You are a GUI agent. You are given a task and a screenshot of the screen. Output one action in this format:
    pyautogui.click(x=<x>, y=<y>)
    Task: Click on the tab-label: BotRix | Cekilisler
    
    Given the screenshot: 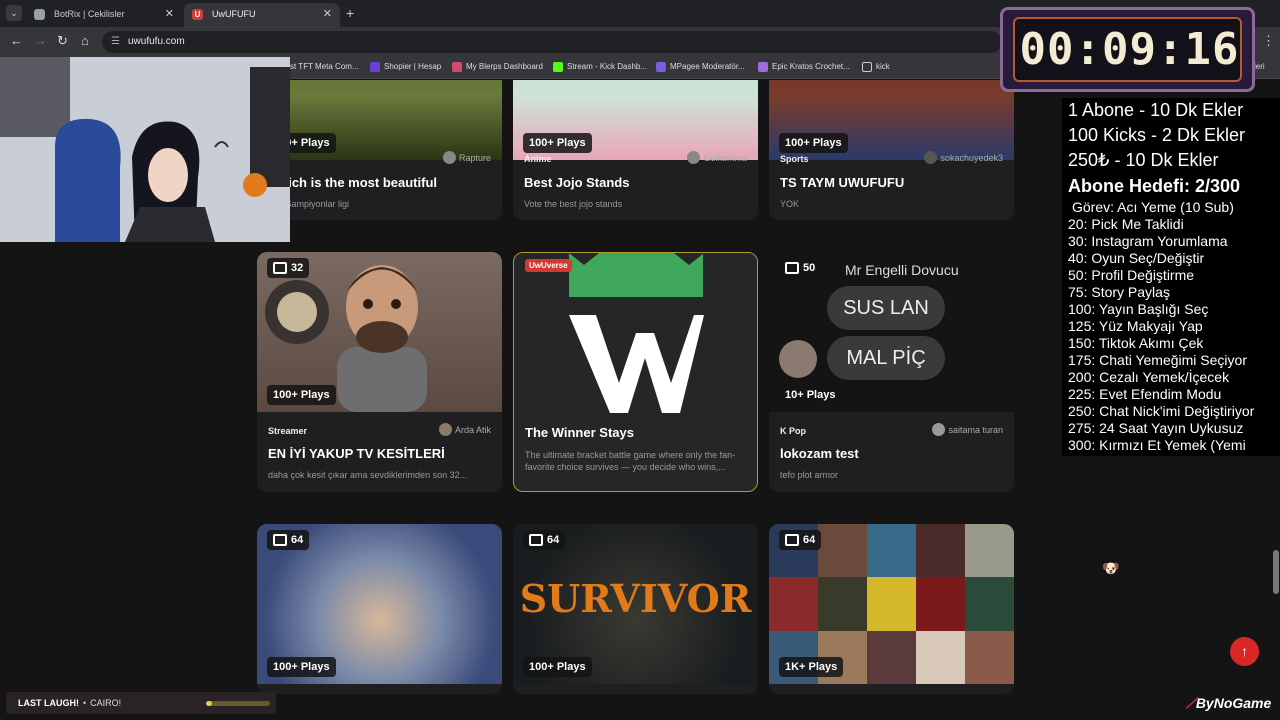 What is the action you would take?
    pyautogui.click(x=89, y=14)
    